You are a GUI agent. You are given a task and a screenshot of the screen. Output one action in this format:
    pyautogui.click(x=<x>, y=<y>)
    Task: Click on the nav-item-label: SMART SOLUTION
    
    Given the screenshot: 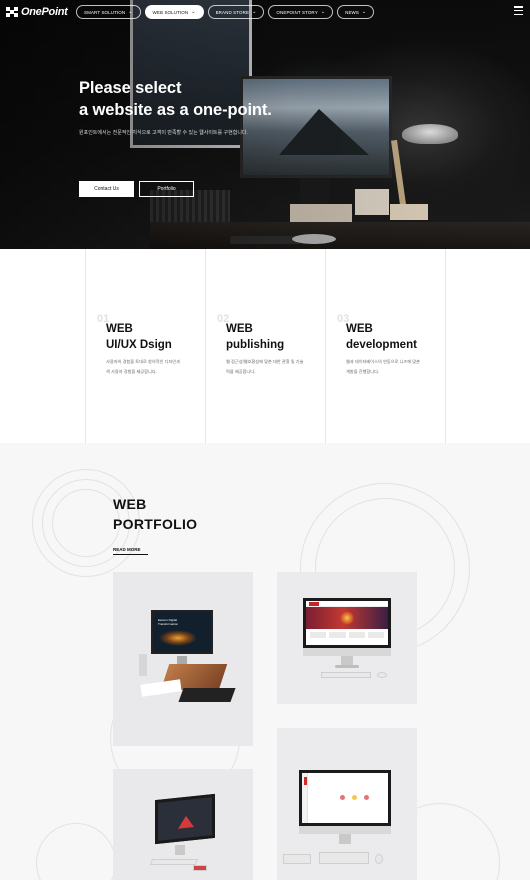 What is the action you would take?
    pyautogui.click(x=105, y=12)
    